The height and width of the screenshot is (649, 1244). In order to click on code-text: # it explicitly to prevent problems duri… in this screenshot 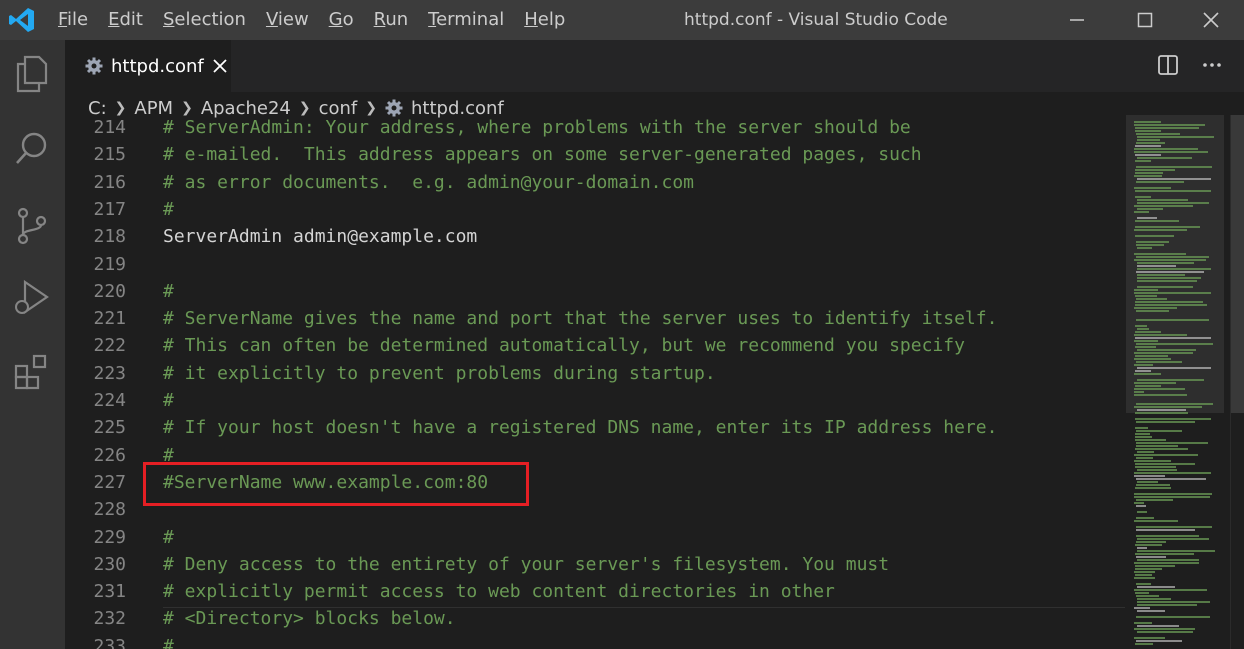, I will do `click(439, 373)`.